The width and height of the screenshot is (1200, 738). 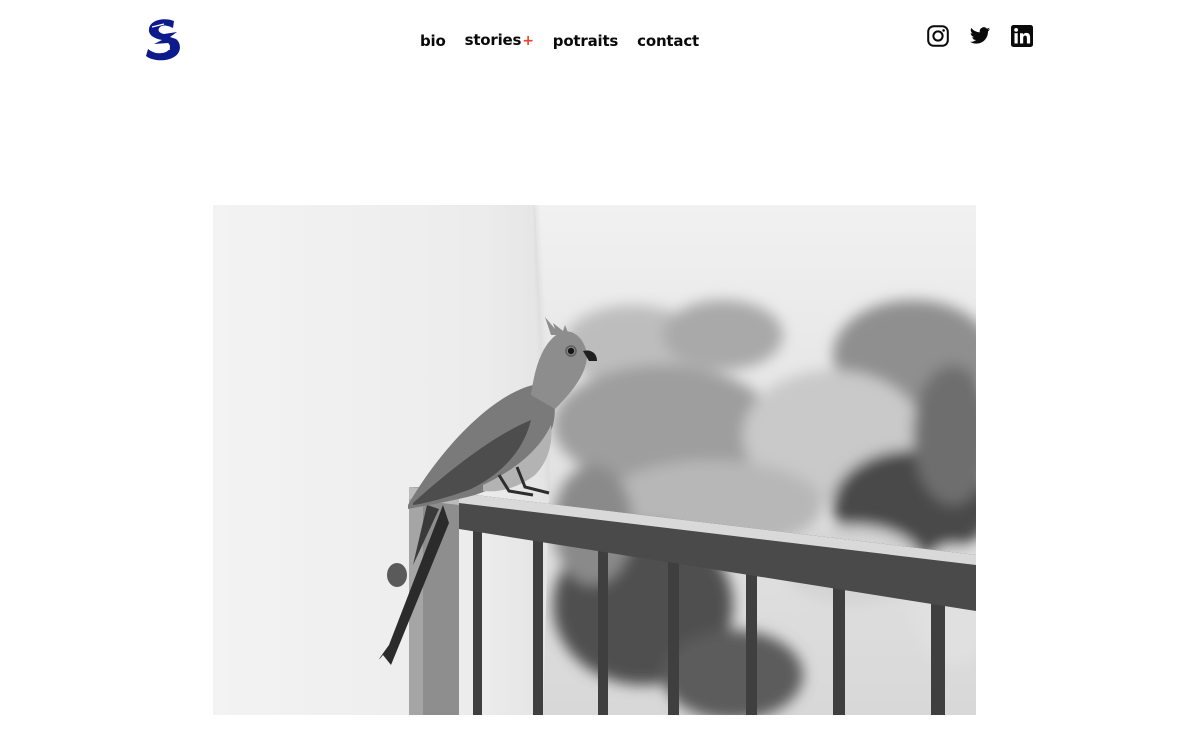 I want to click on instagram-icon, so click(x=938, y=36).